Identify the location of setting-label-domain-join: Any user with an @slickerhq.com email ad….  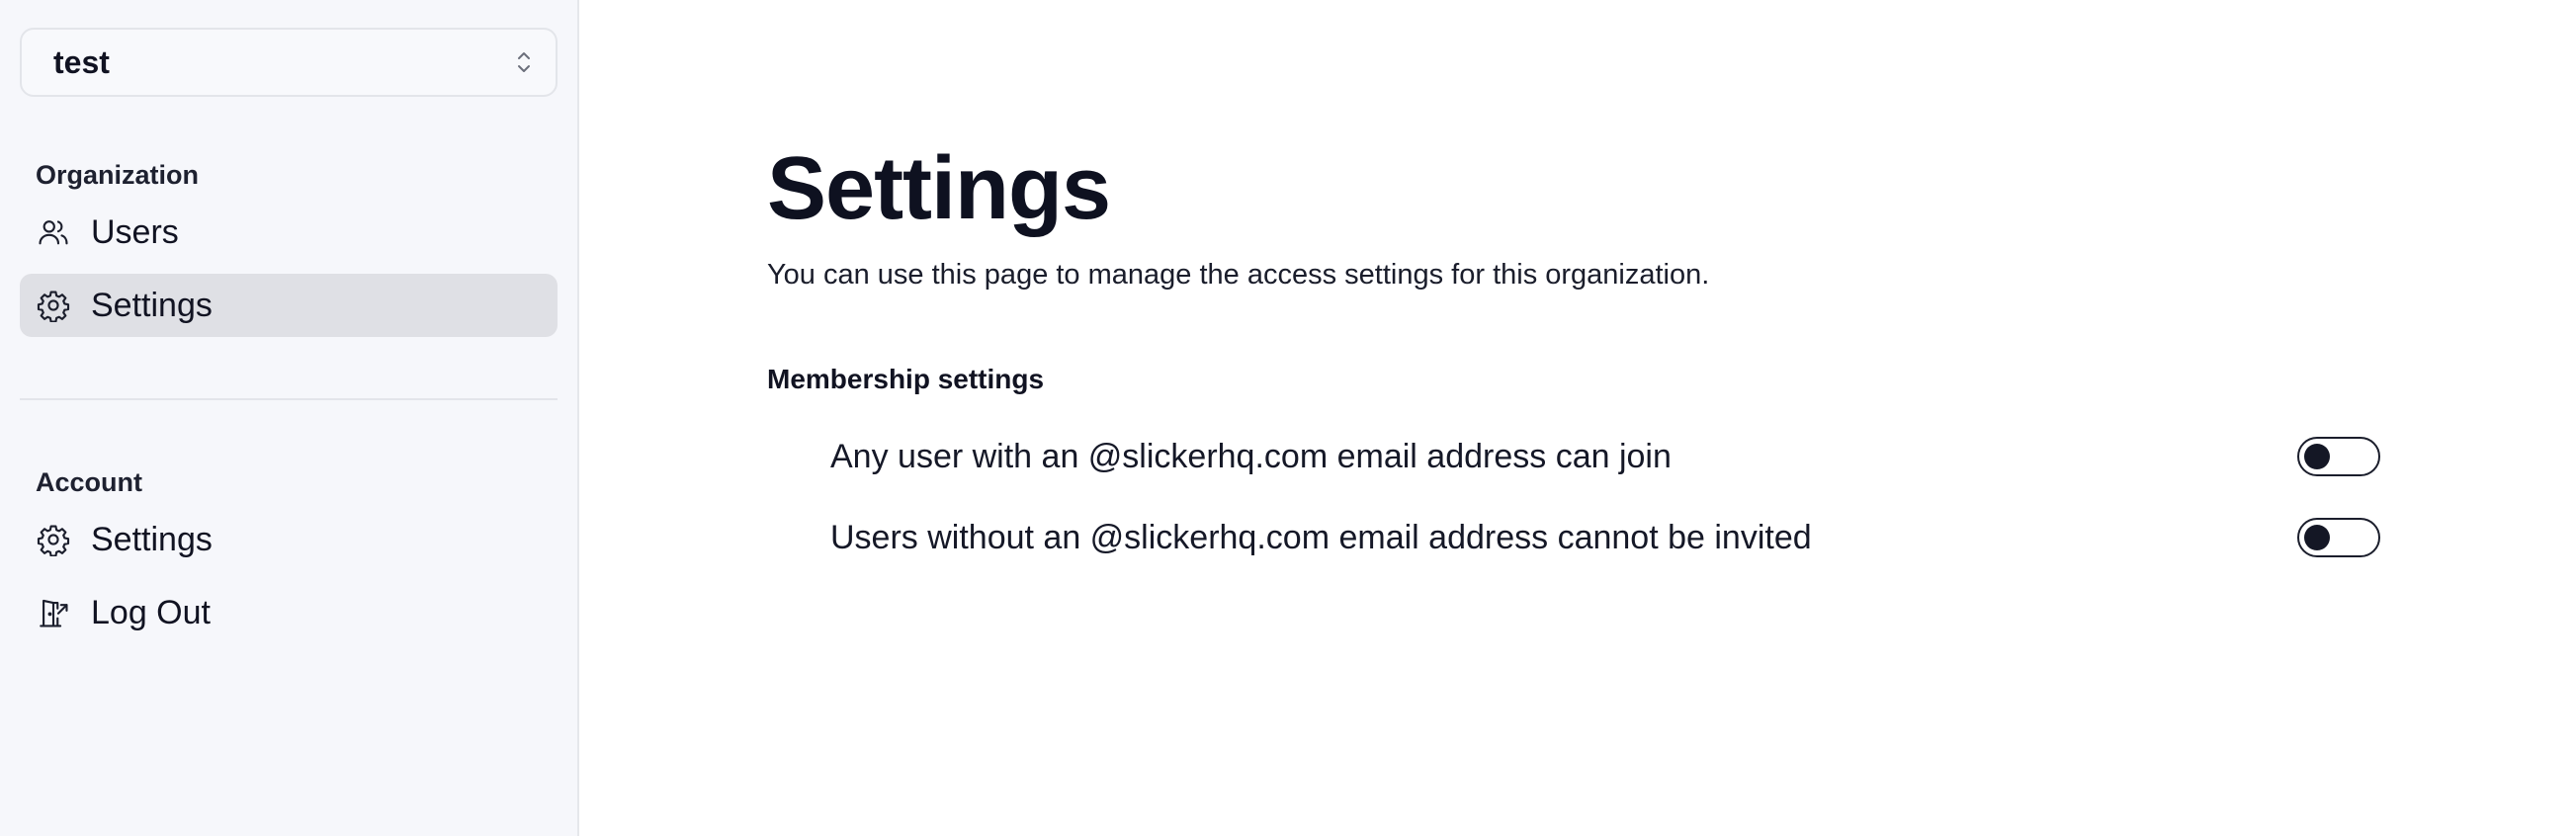
(1251, 456).